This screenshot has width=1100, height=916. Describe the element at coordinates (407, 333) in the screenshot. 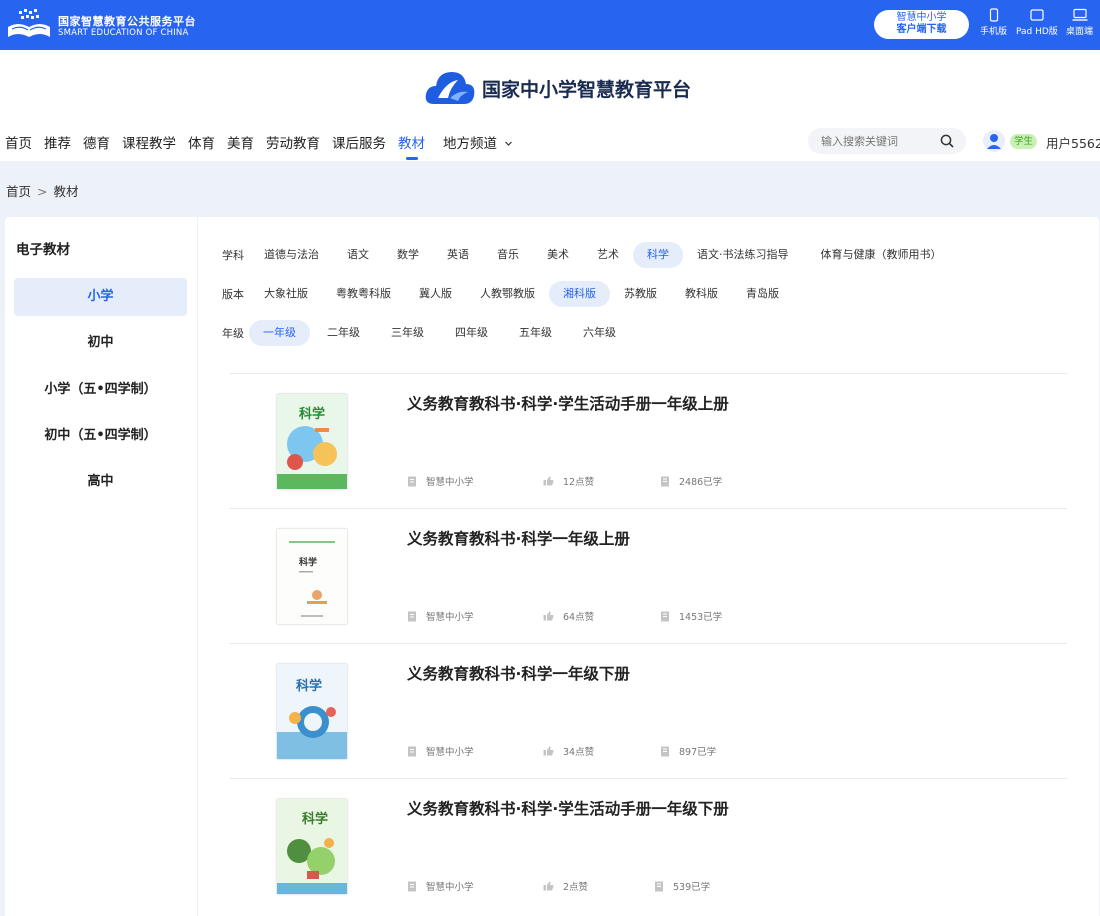

I see `grade-chip: 三年级` at that location.